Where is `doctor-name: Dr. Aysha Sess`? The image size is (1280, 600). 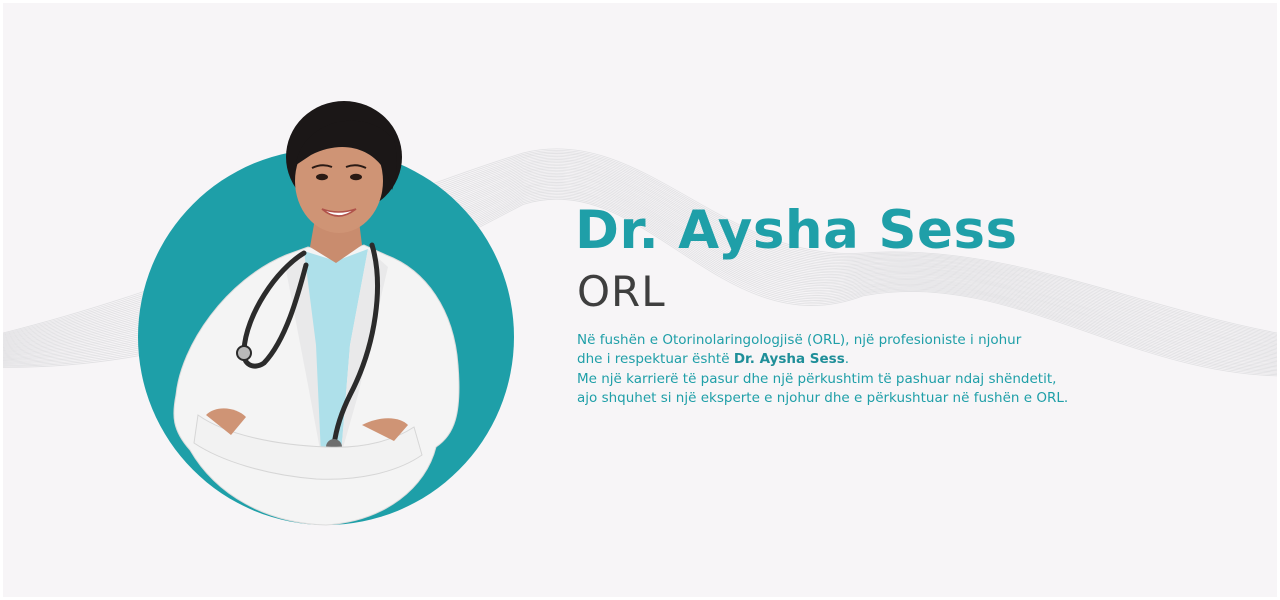 doctor-name: Dr. Aysha Sess is located at coordinates (796, 230).